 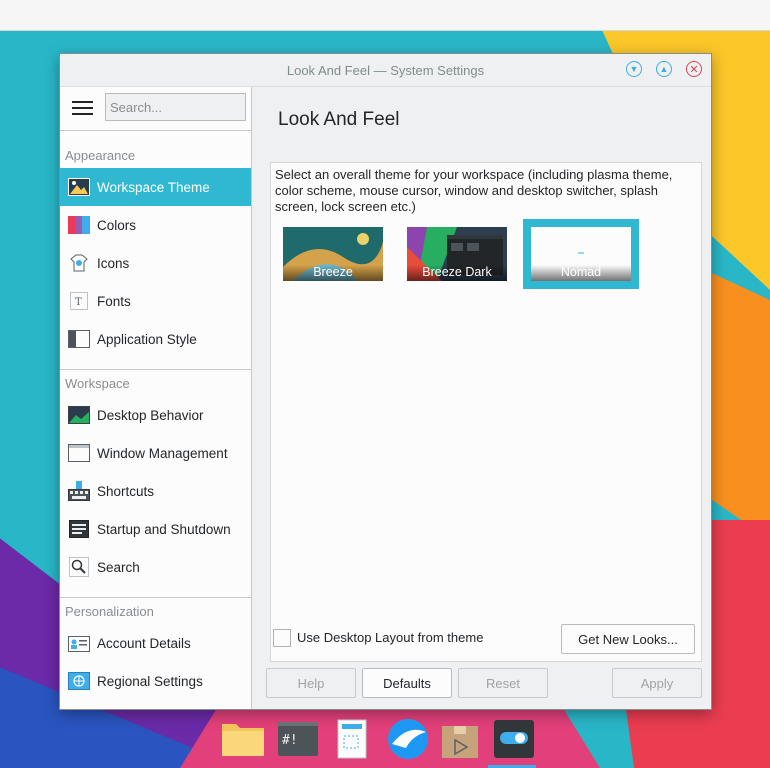 I want to click on sidebar-item-label: Application Style, so click(x=147, y=339).